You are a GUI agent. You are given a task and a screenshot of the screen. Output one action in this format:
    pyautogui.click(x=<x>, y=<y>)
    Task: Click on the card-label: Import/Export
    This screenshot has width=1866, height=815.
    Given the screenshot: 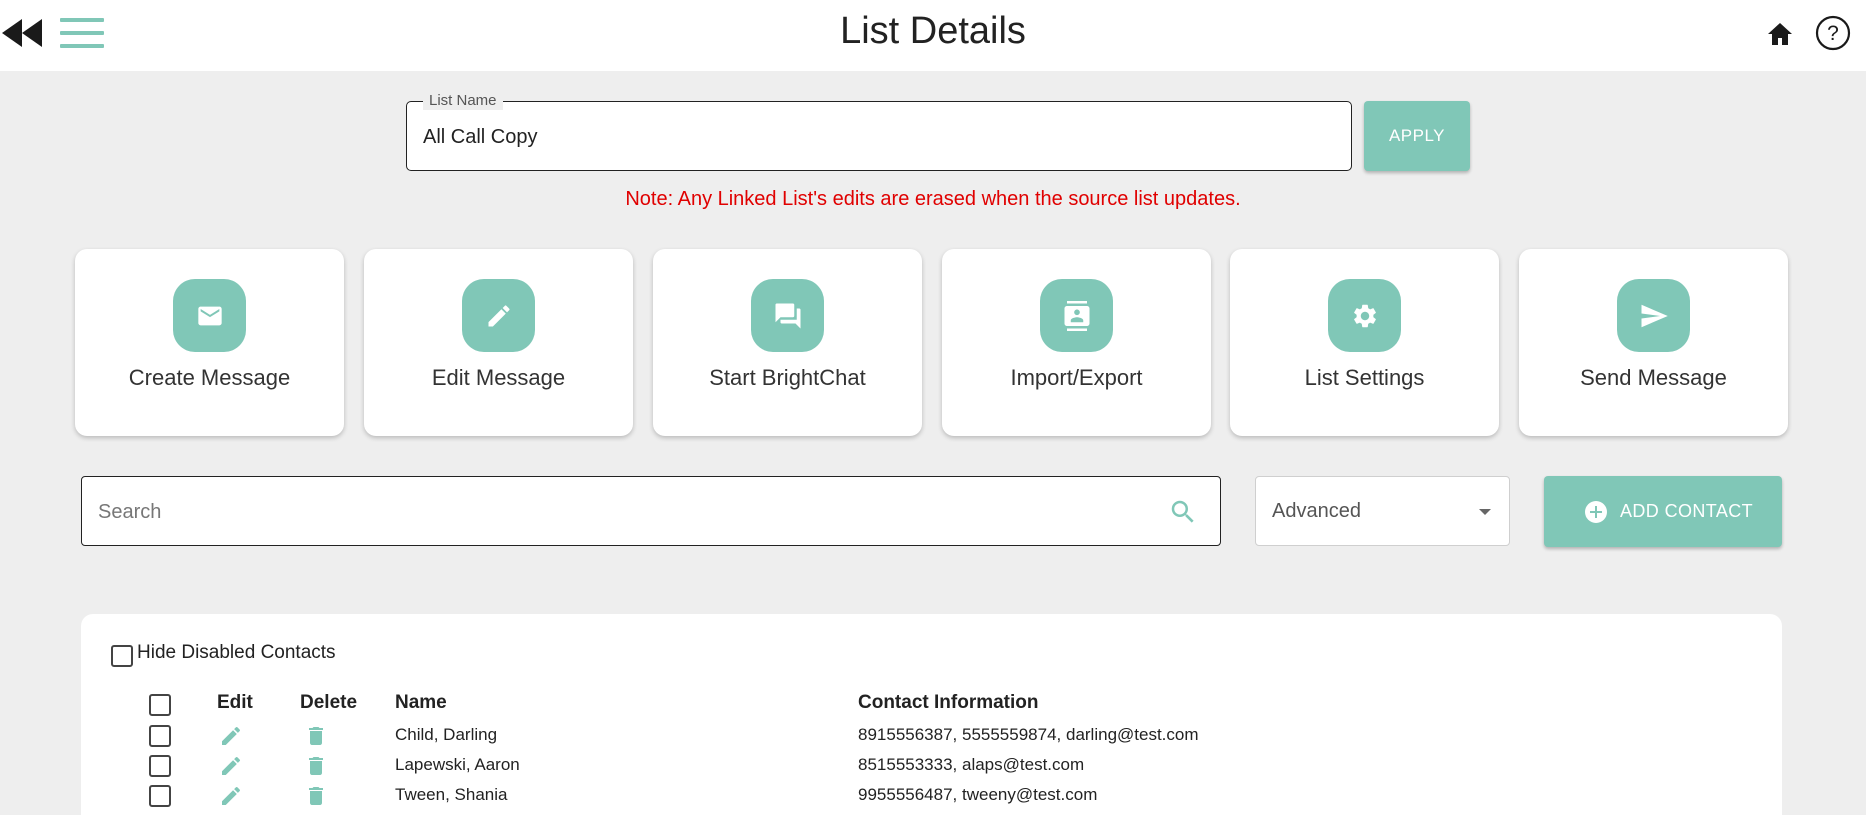 What is the action you would take?
    pyautogui.click(x=1076, y=377)
    